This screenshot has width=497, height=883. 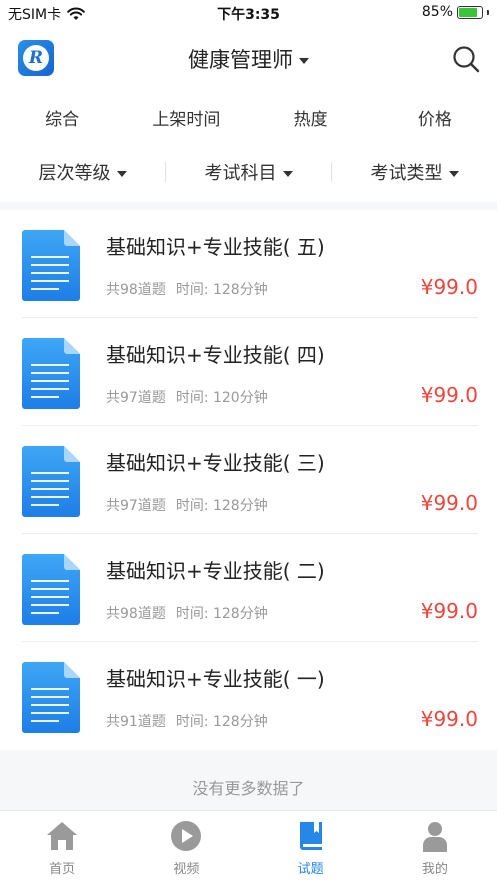 I want to click on battery-tip, so click(x=488, y=12).